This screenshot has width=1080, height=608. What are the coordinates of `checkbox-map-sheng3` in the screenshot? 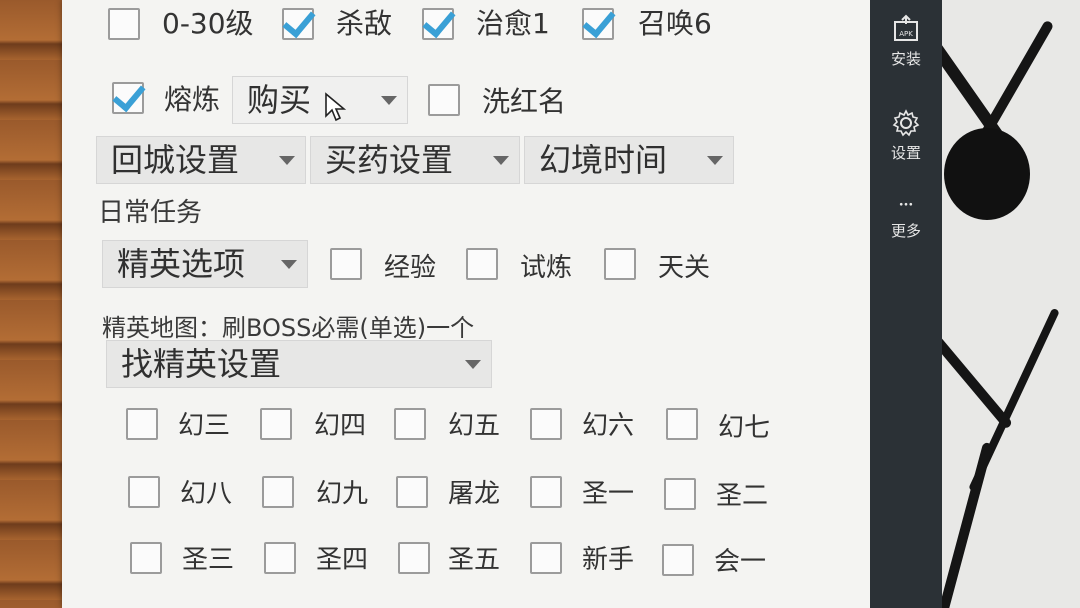 It's located at (146, 558).